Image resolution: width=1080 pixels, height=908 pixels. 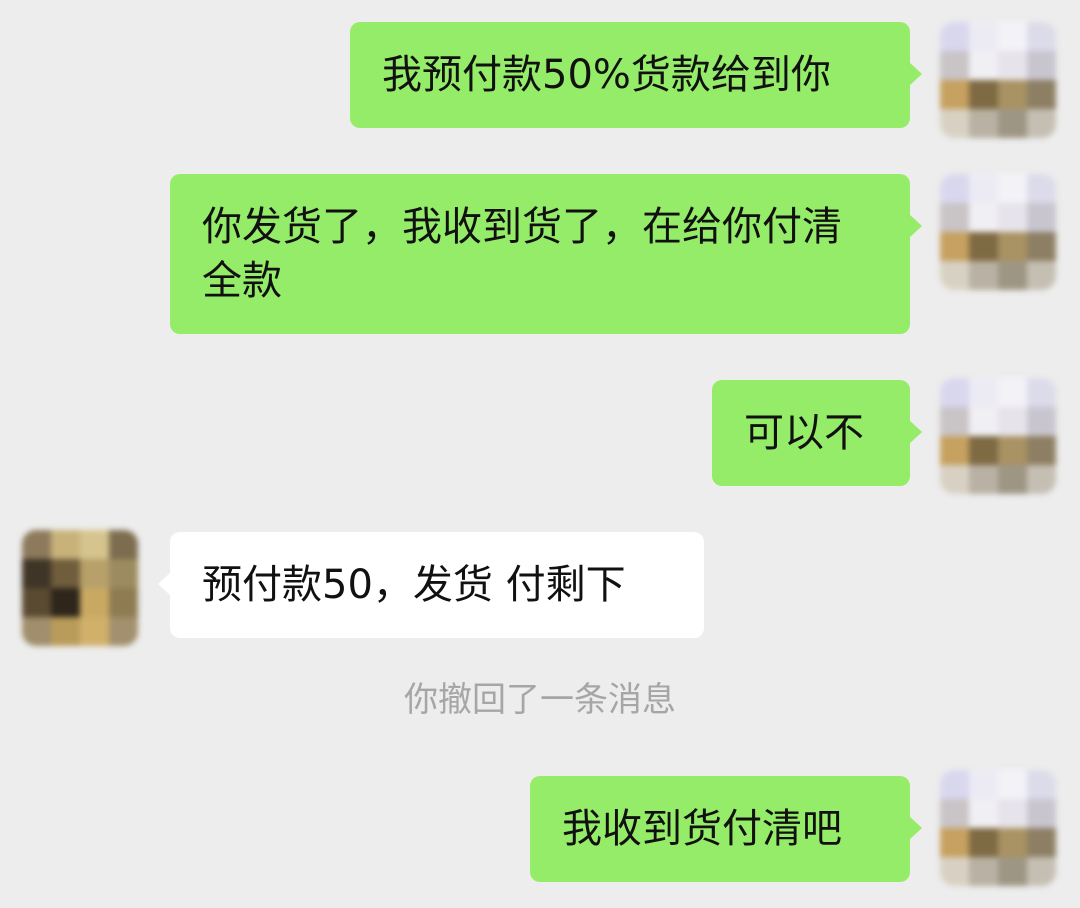 I want to click on message-text: 预付款50，发货 付剩下, so click(x=414, y=585).